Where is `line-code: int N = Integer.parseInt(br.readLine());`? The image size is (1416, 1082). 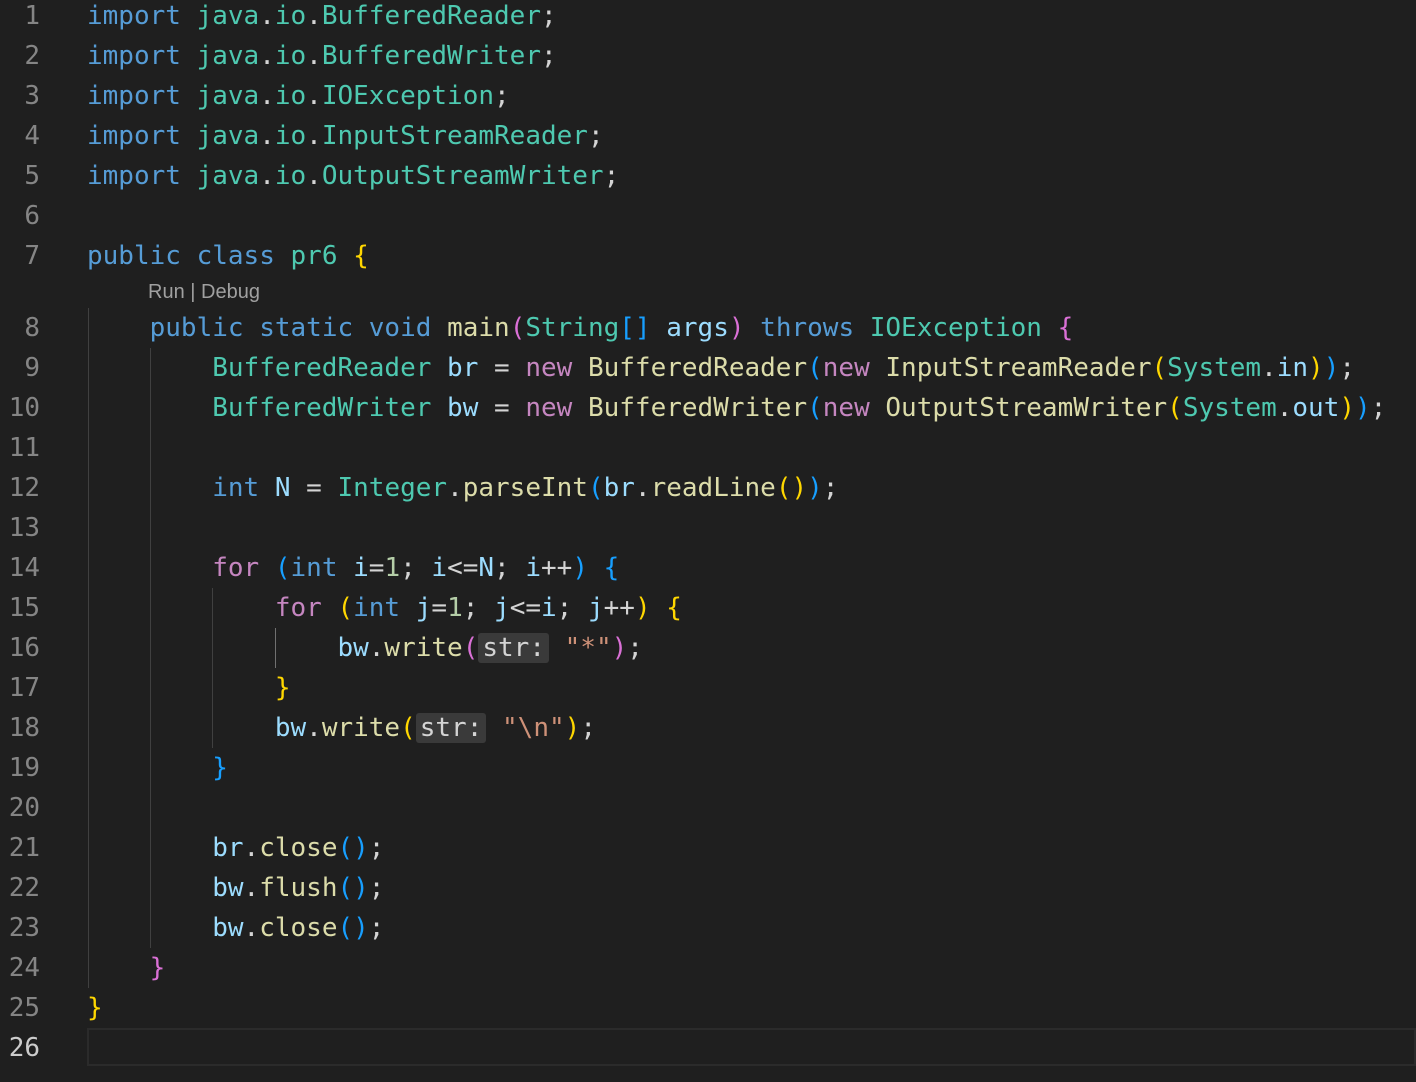 line-code: int N = Integer.parseInt(br.readLine()); is located at coordinates (462, 488).